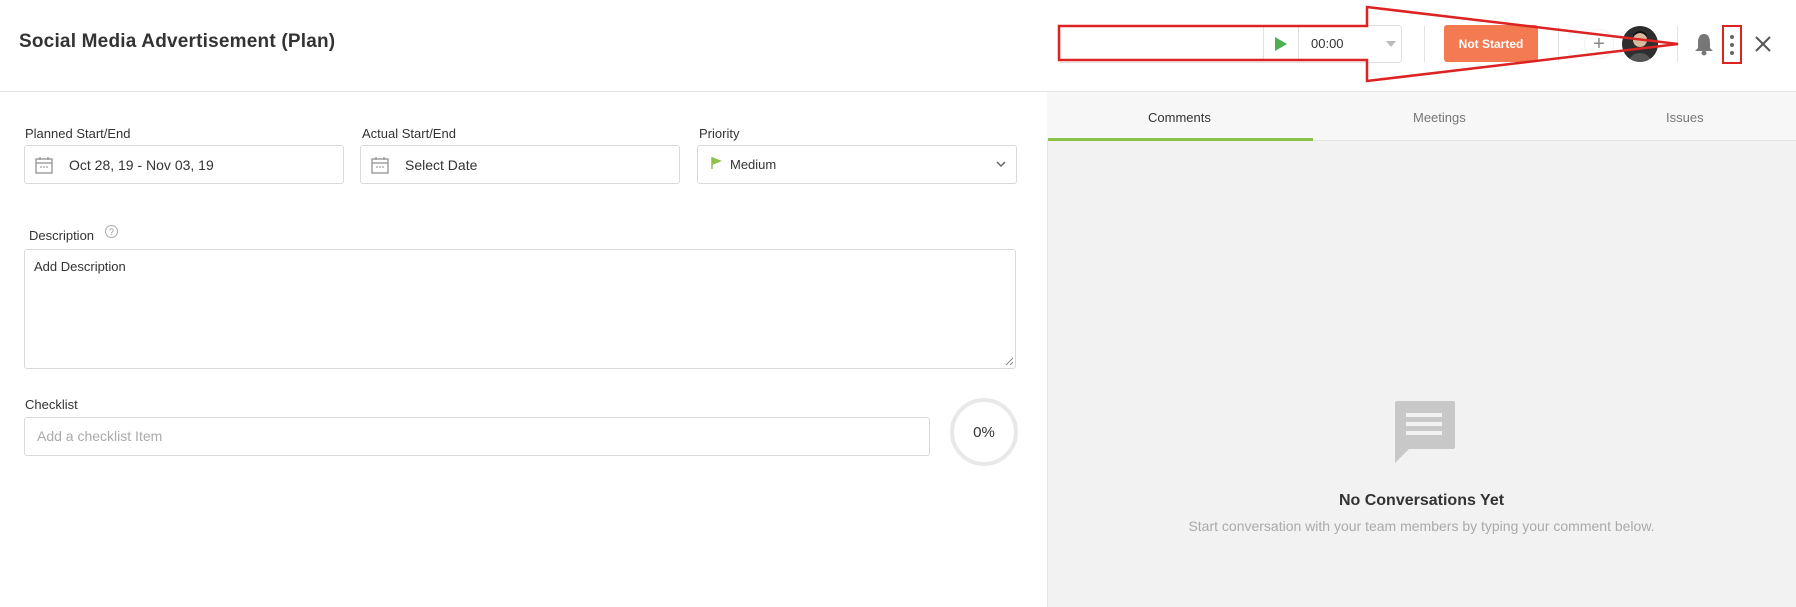 This screenshot has width=1796, height=607. Describe the element at coordinates (1281, 44) in the screenshot. I see `play-icon` at that location.